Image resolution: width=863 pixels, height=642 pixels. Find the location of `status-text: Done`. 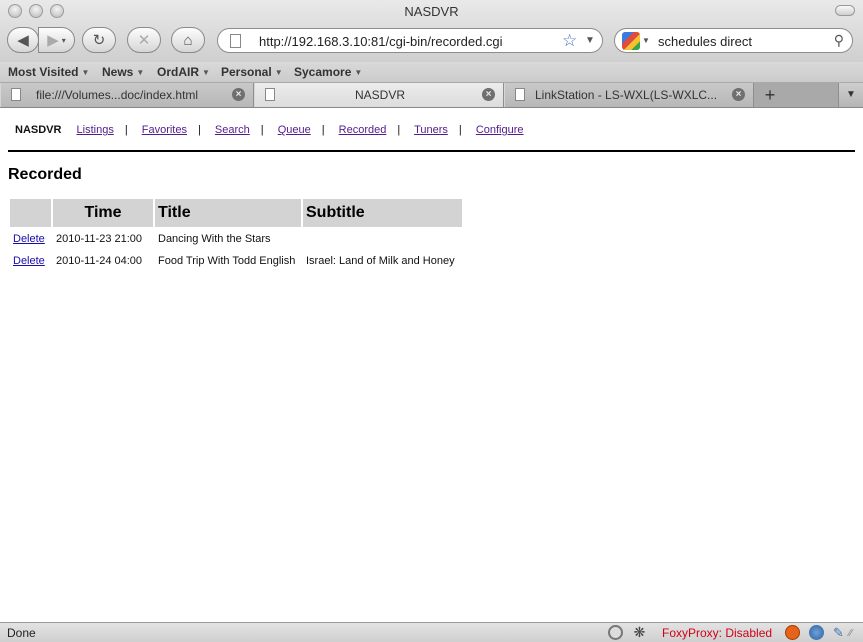

status-text: Done is located at coordinates (21, 633).